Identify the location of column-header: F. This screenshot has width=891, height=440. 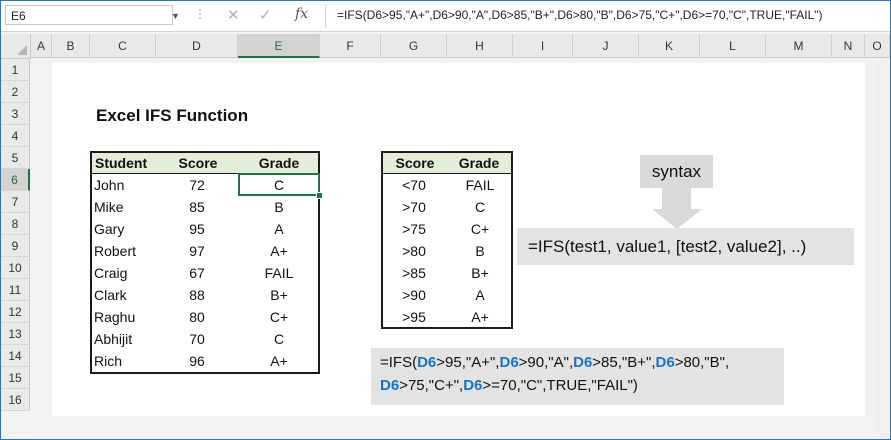
(350, 46).